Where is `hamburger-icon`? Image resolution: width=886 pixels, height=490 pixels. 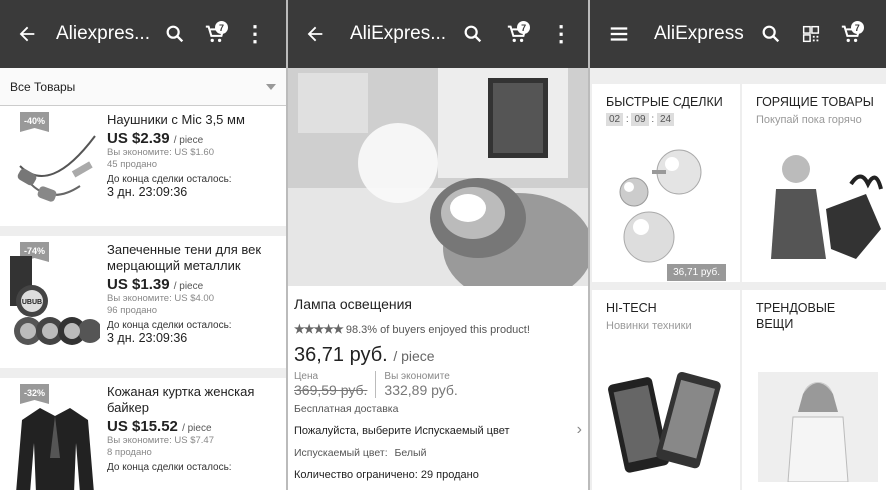
hamburger-icon is located at coordinates (619, 34).